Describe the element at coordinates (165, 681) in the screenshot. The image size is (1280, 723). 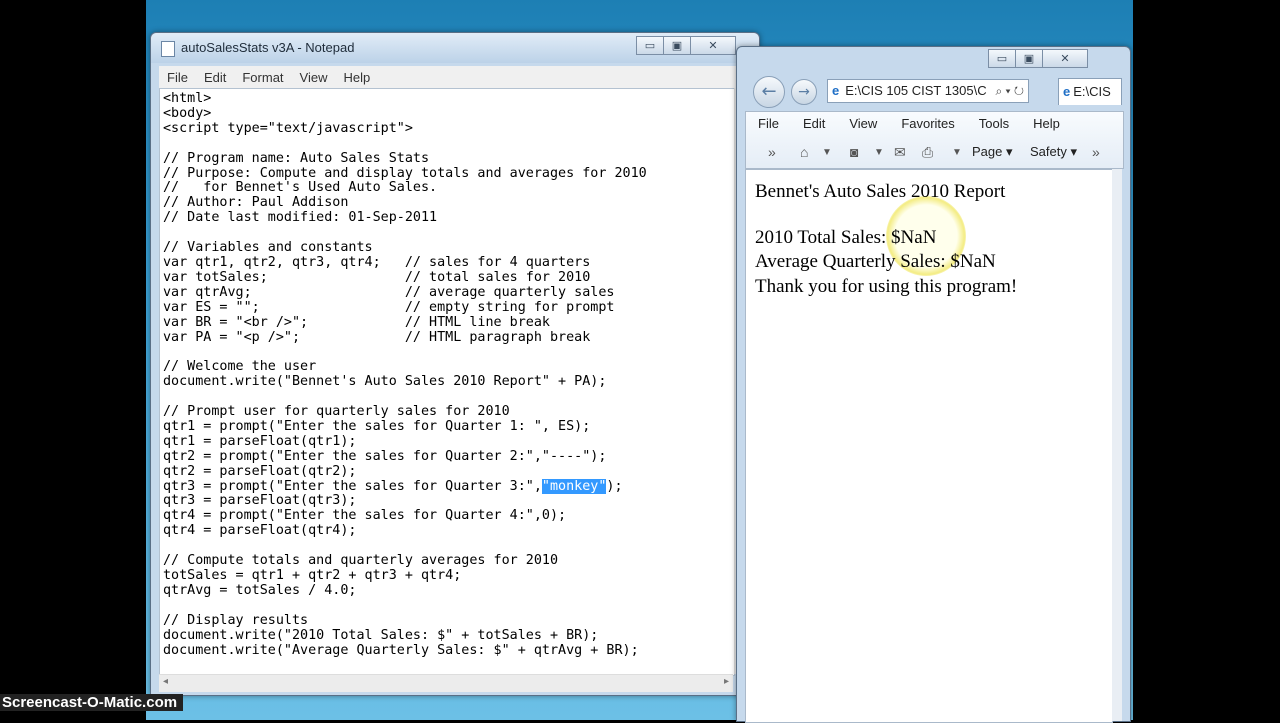
I see `scroll-left-icon: ◂` at that location.